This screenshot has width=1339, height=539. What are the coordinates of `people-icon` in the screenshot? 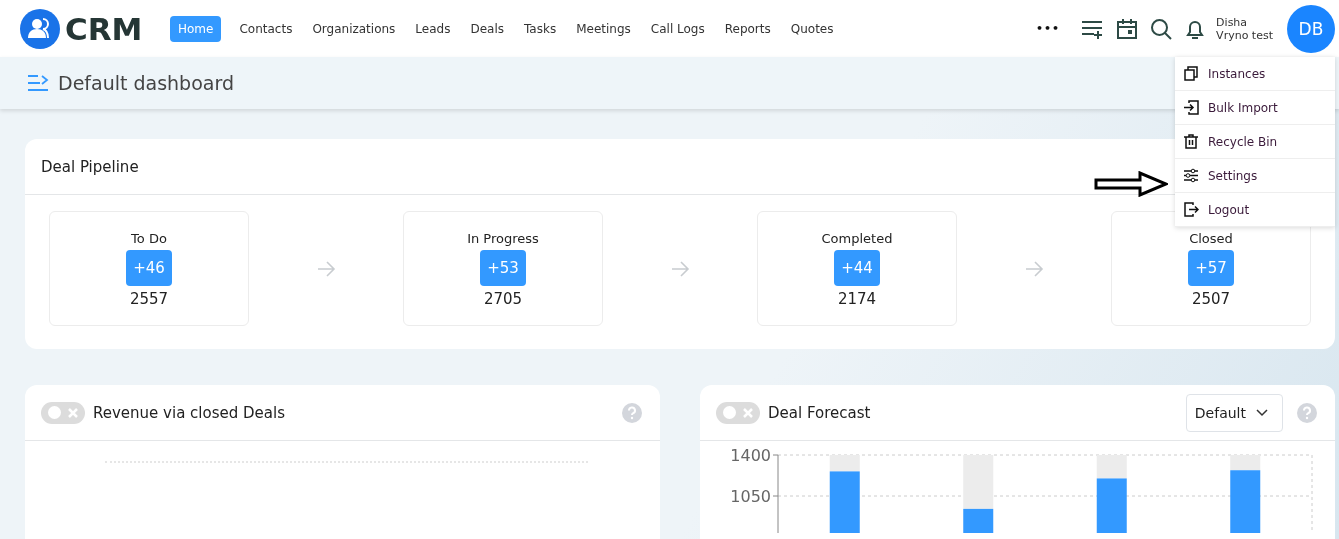 It's located at (40, 28).